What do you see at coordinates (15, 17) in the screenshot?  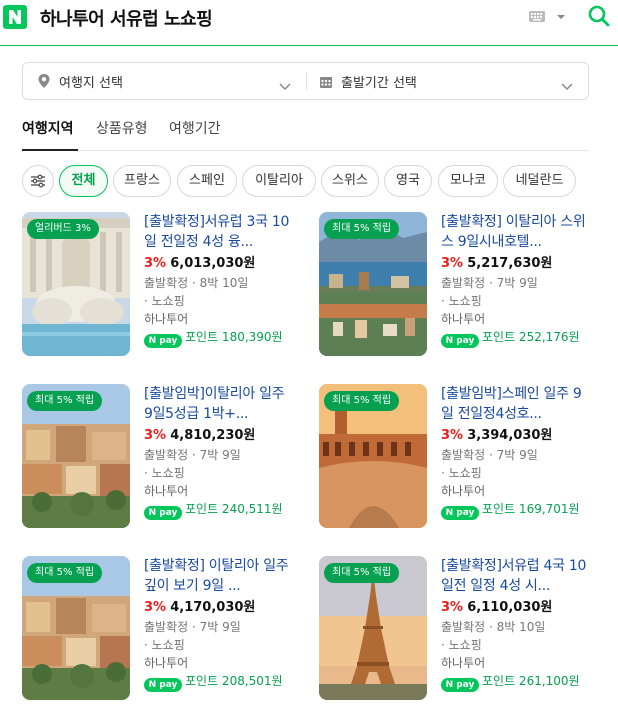 I see `naver-n-logo-icon` at bounding box center [15, 17].